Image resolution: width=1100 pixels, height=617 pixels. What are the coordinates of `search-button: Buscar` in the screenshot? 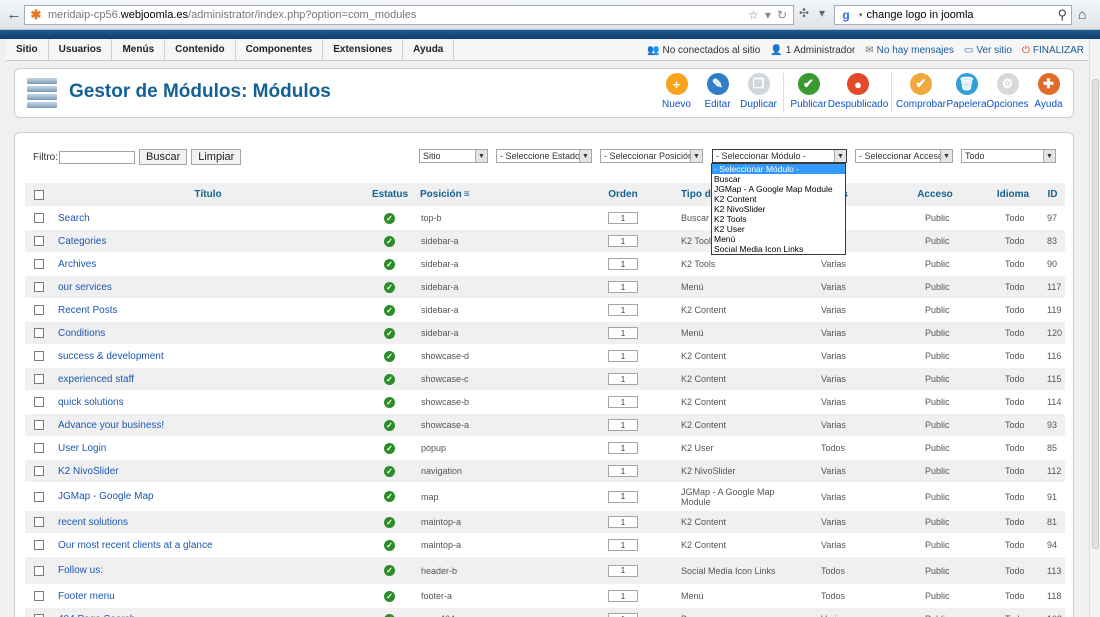 It's located at (163, 157).